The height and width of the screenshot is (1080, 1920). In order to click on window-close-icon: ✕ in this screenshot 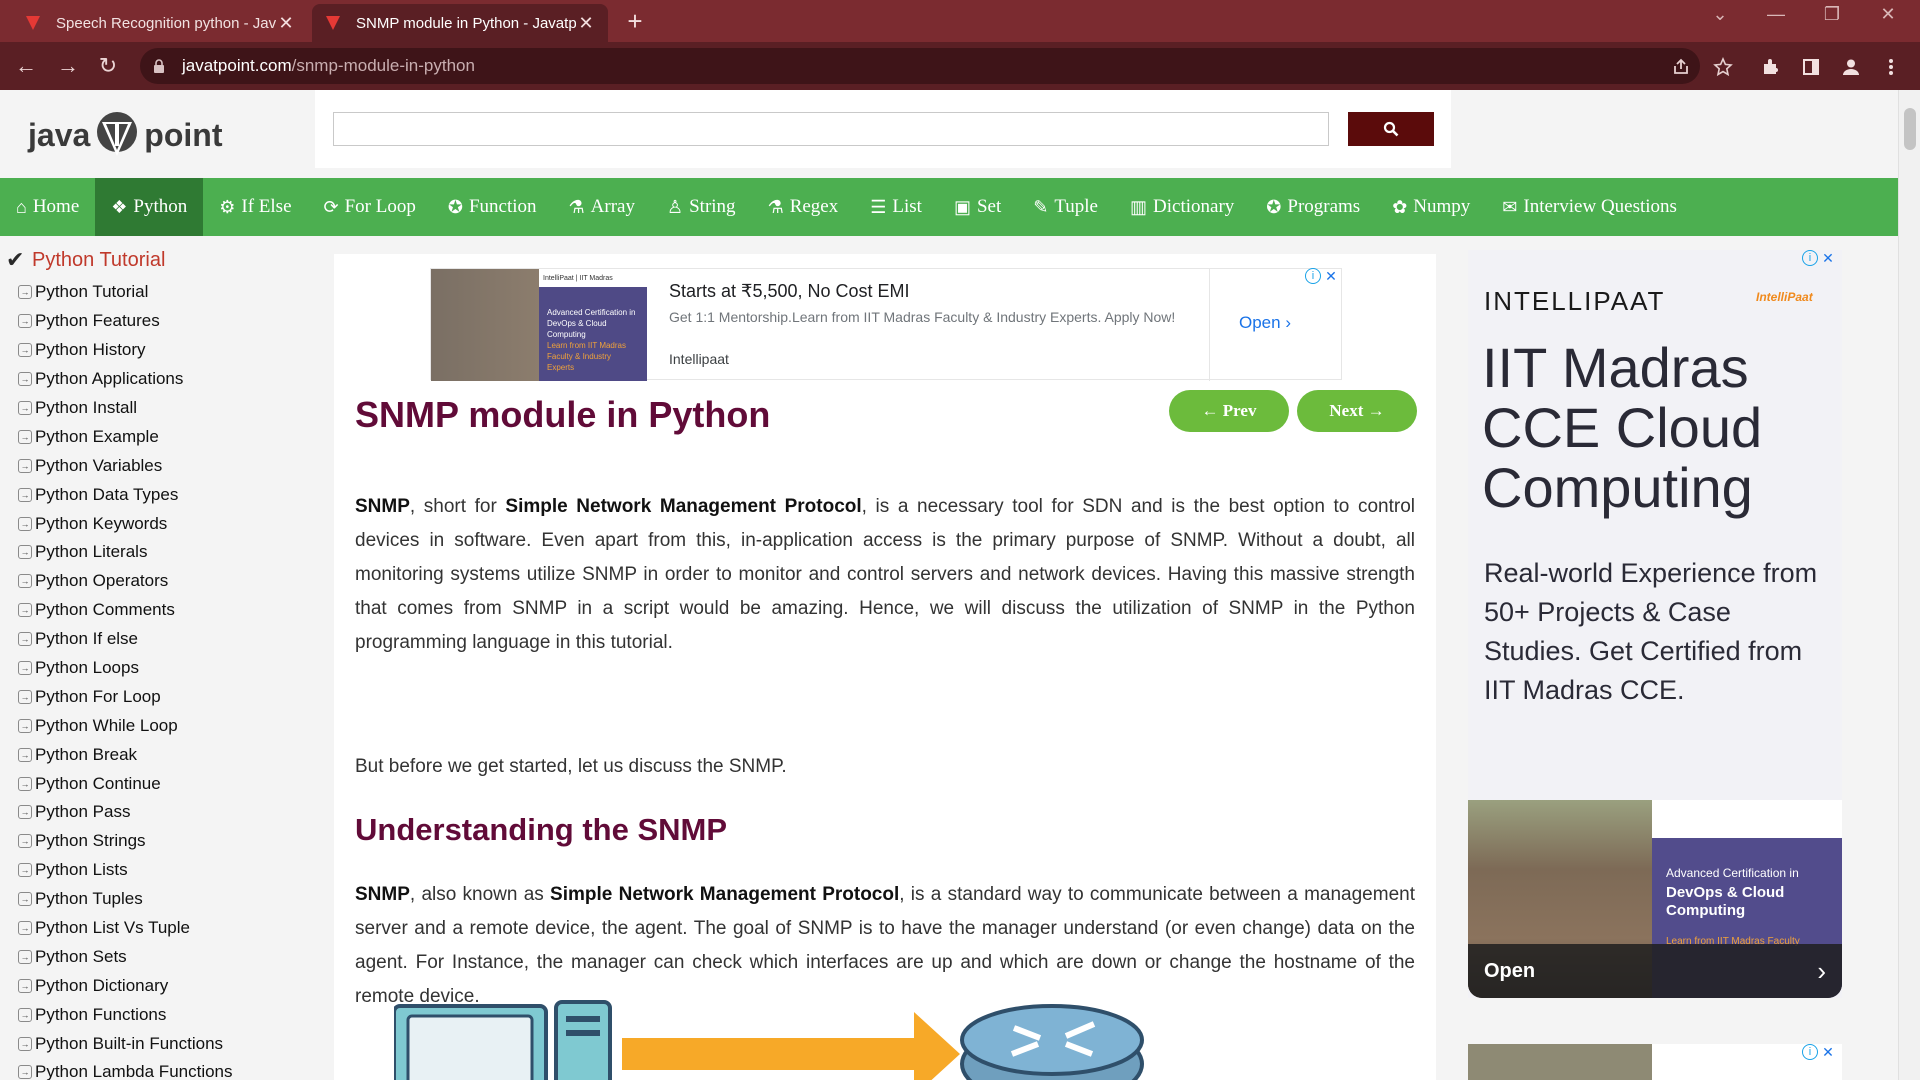, I will do `click(1888, 14)`.